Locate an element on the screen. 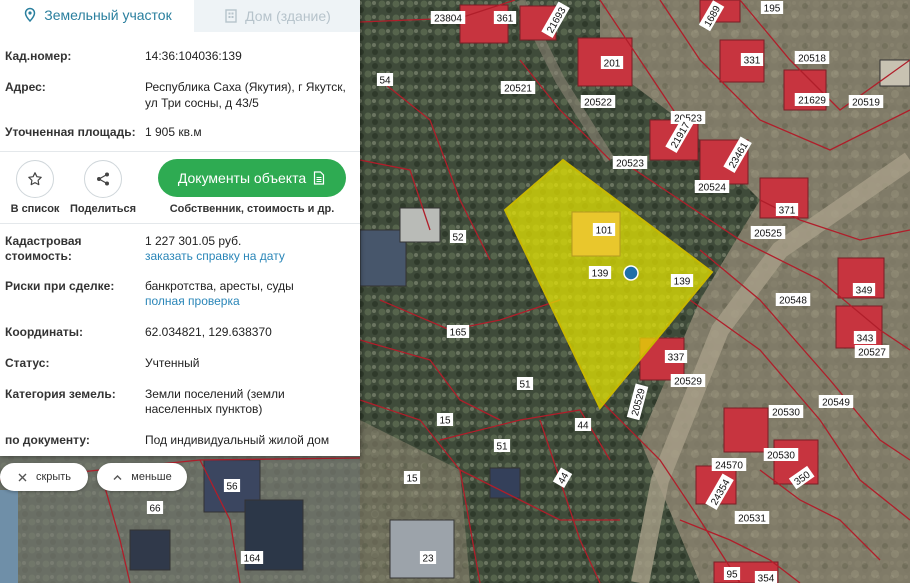 This screenshot has width=910, height=583. parcel-number-label: 20527 is located at coordinates (872, 352).